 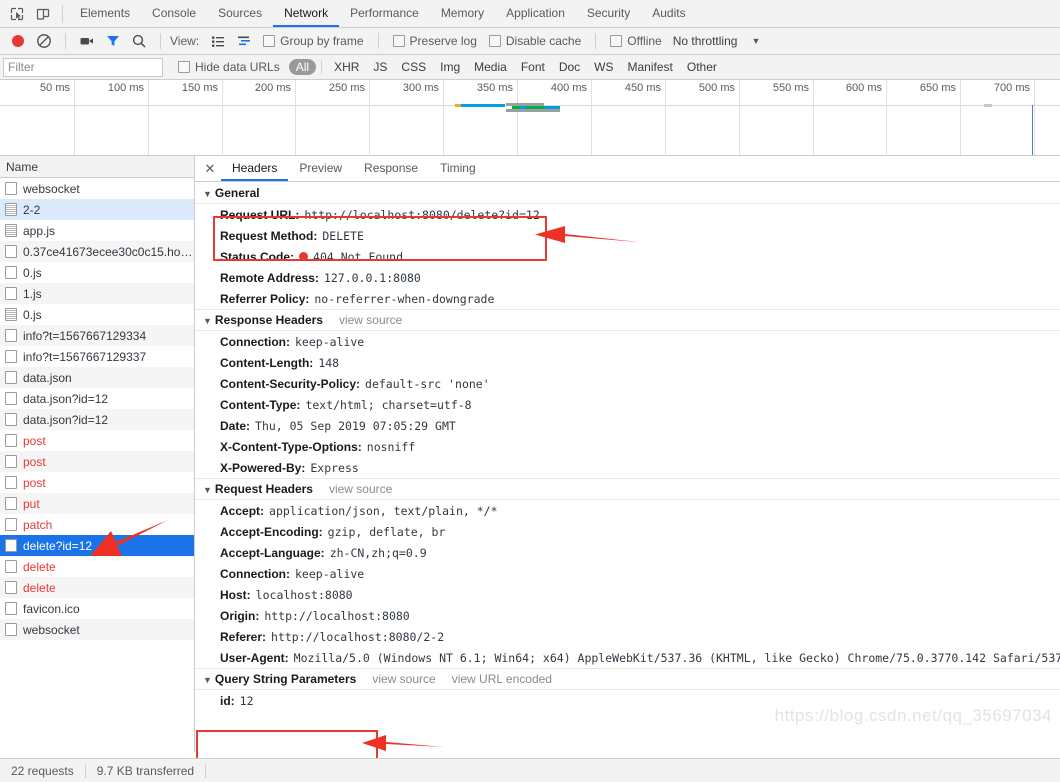 What do you see at coordinates (97, 377) in the screenshot?
I see `request-list-item: data.json` at bounding box center [97, 377].